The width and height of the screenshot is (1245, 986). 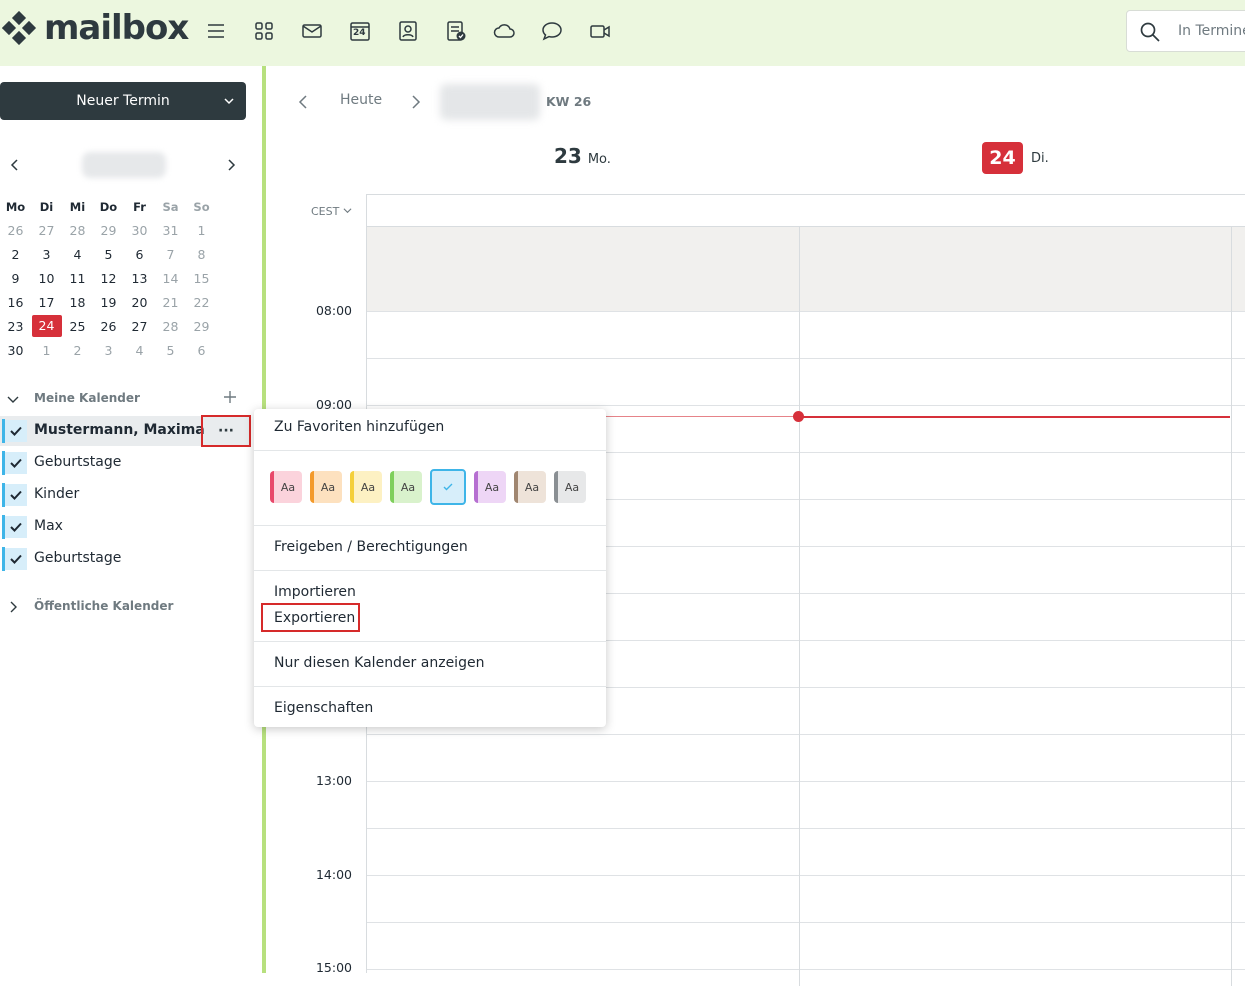 What do you see at coordinates (95, 28) in the screenshot?
I see `mailbox-logo: mailbox` at bounding box center [95, 28].